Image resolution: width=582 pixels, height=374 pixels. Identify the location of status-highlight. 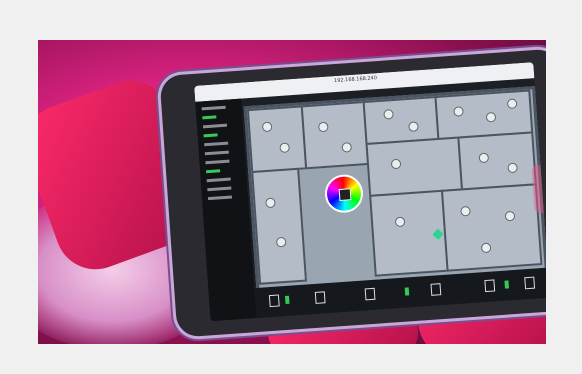
(538, 188).